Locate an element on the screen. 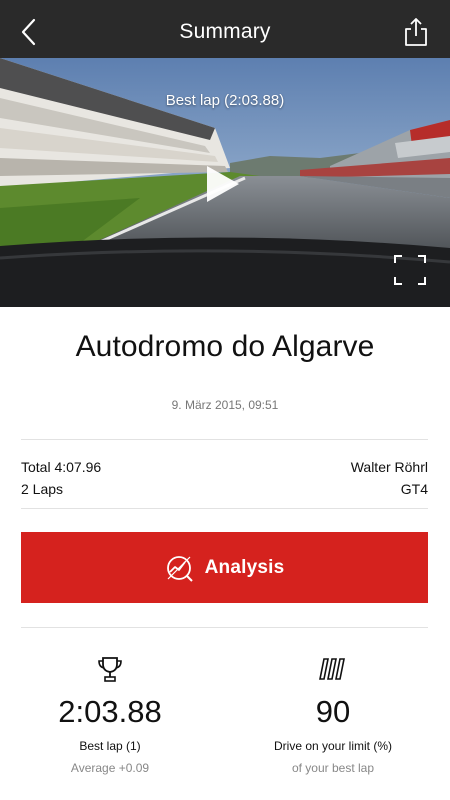 The height and width of the screenshot is (800, 450). play-icon is located at coordinates (223, 184).